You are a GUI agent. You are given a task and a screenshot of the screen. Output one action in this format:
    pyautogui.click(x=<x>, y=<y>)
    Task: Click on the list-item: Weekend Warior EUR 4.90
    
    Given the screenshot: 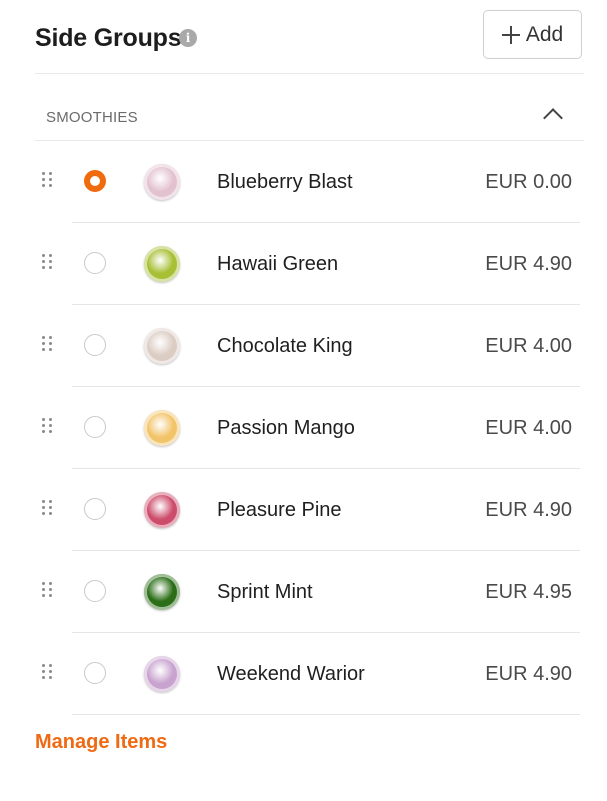 What is the action you would take?
    pyautogui.click(x=303, y=674)
    